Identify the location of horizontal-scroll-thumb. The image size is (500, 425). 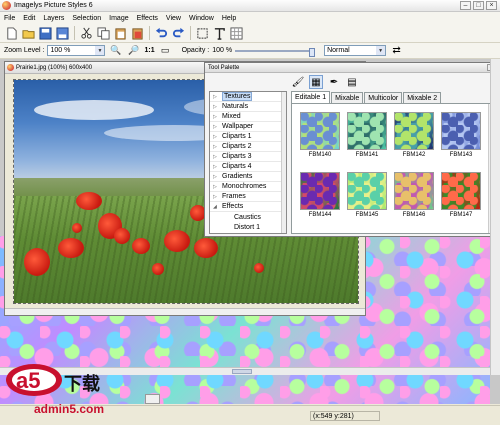
(242, 371).